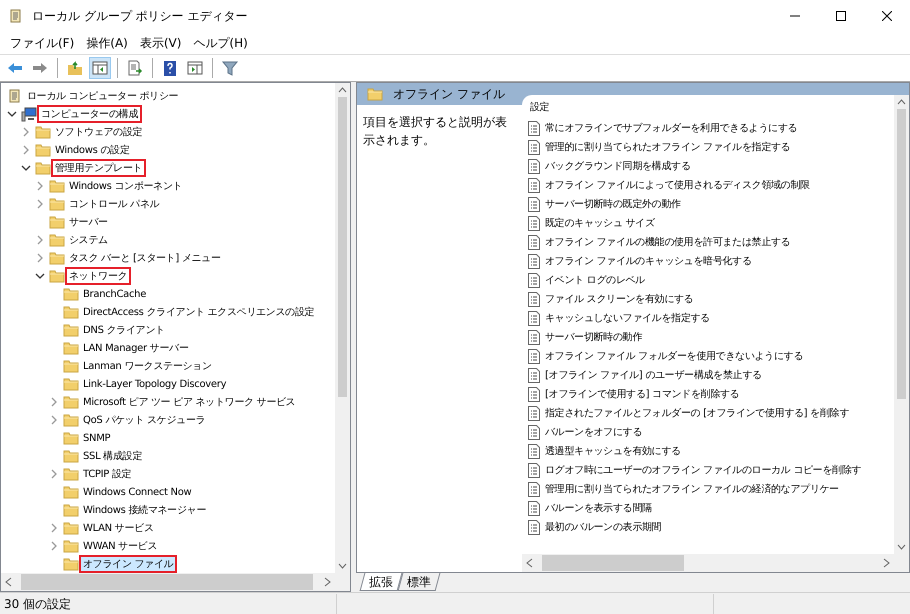 This screenshot has width=910, height=614. What do you see at coordinates (107, 43) in the screenshot?
I see `menu-item: 操作(A)` at bounding box center [107, 43].